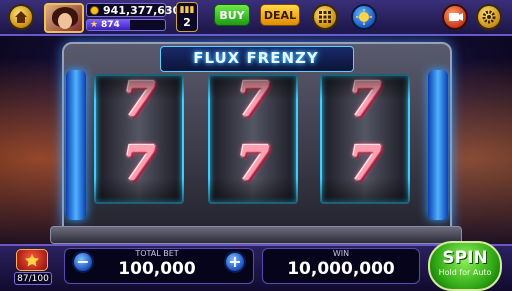  What do you see at coordinates (280, 15) in the screenshot?
I see `deal-button: DEAL` at bounding box center [280, 15].